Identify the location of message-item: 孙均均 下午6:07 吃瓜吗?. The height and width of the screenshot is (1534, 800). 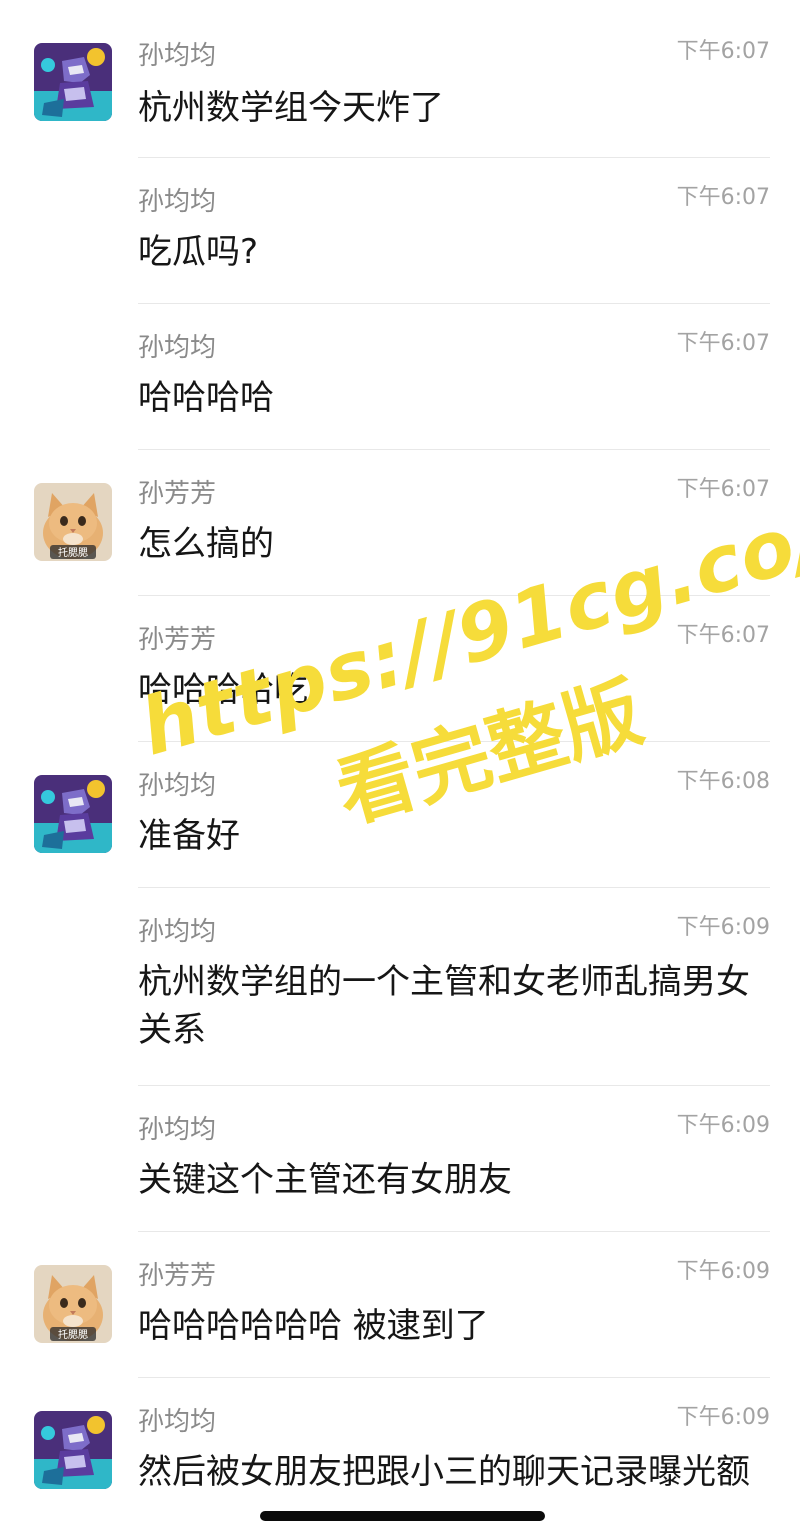
(400, 231).